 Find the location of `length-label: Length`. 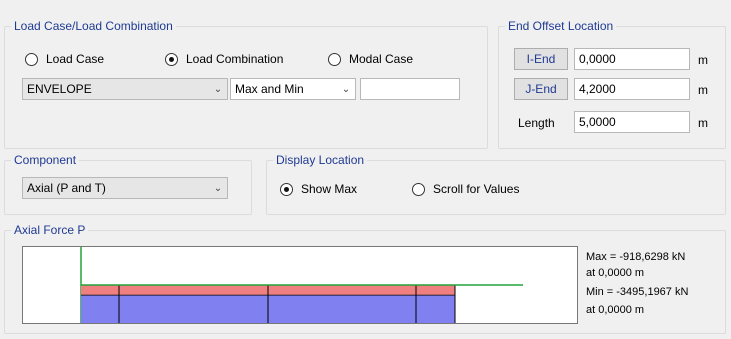

length-label: Length is located at coordinates (536, 123).